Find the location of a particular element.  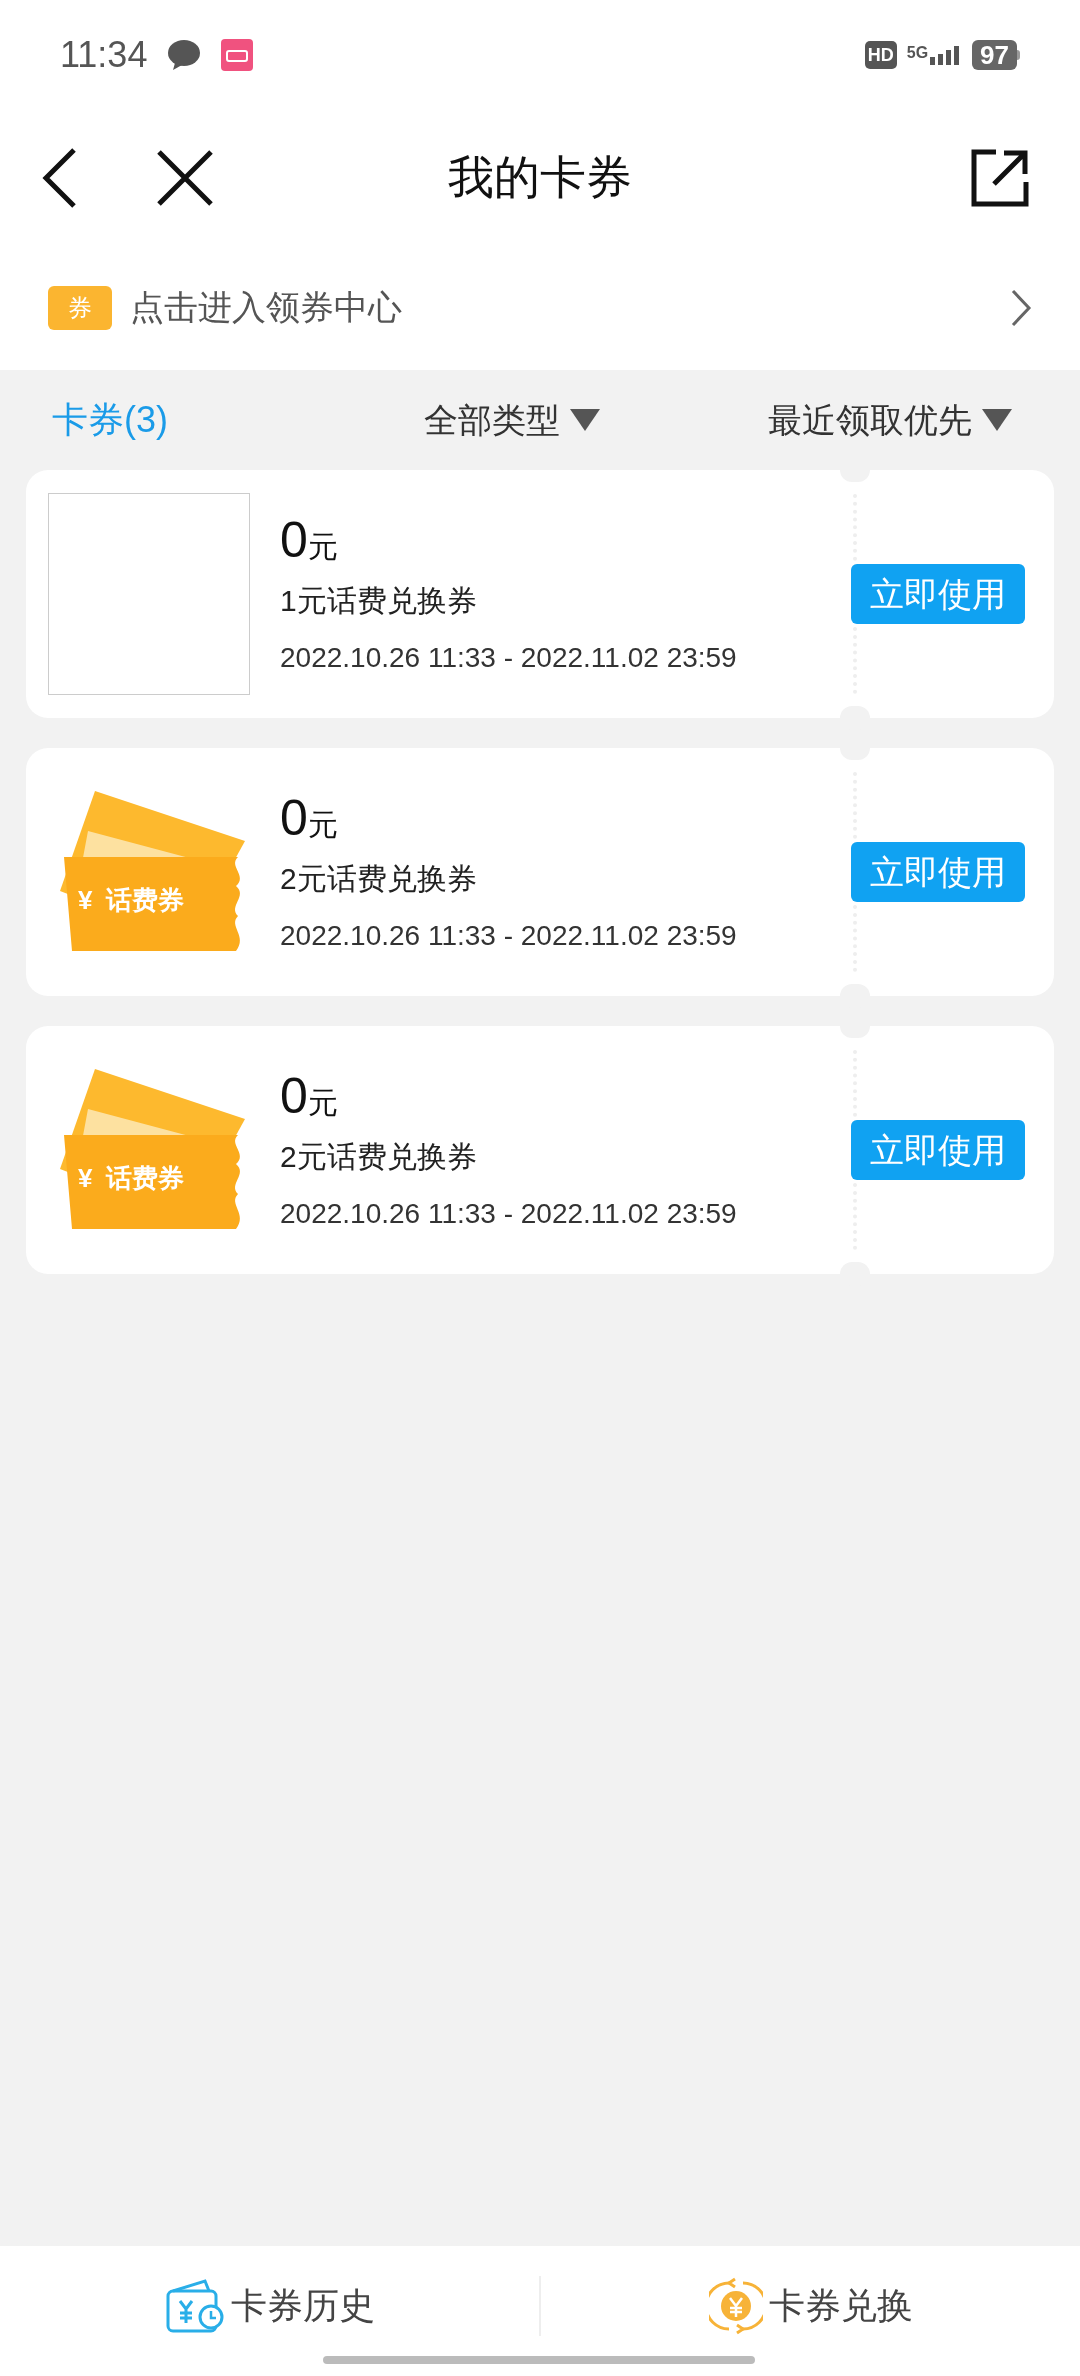

close-icon is located at coordinates (185, 177).